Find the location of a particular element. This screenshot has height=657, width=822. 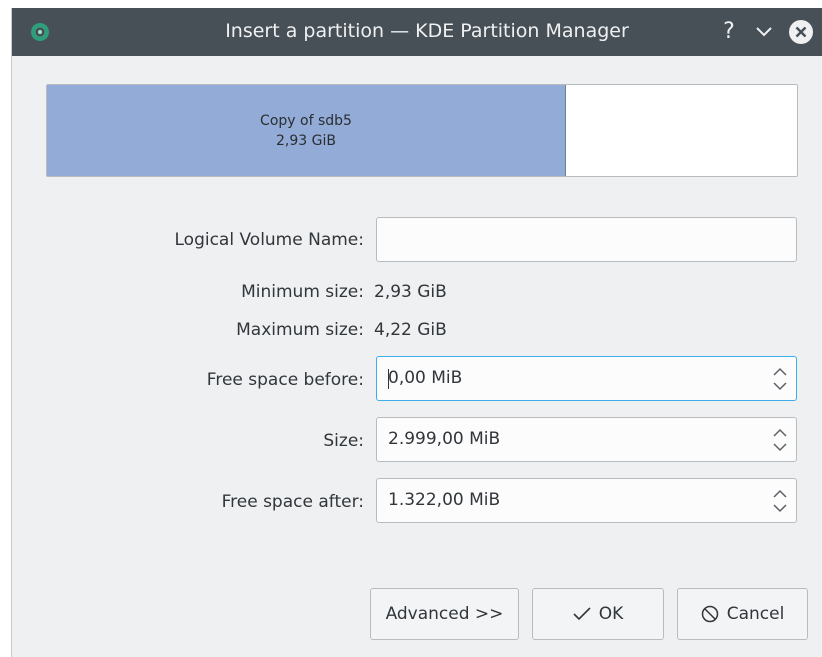

min-size-value: 2,93 GiB is located at coordinates (410, 292).